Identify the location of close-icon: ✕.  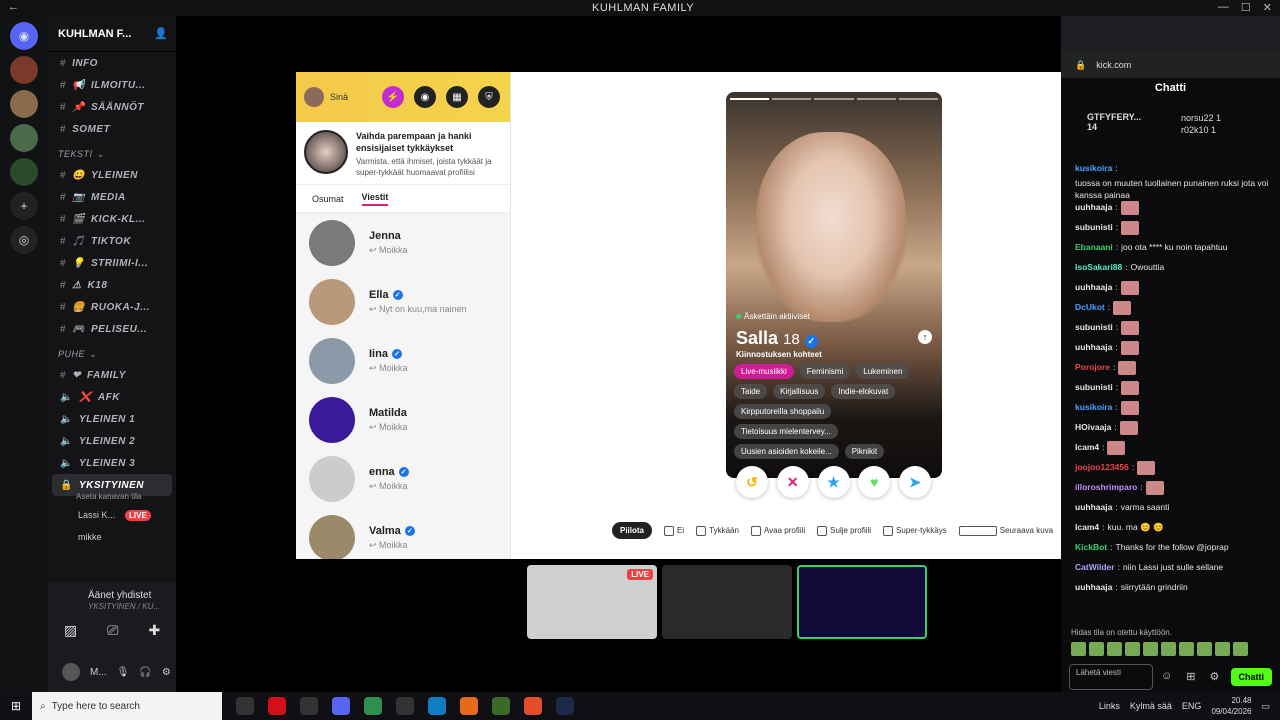
(1267, 7).